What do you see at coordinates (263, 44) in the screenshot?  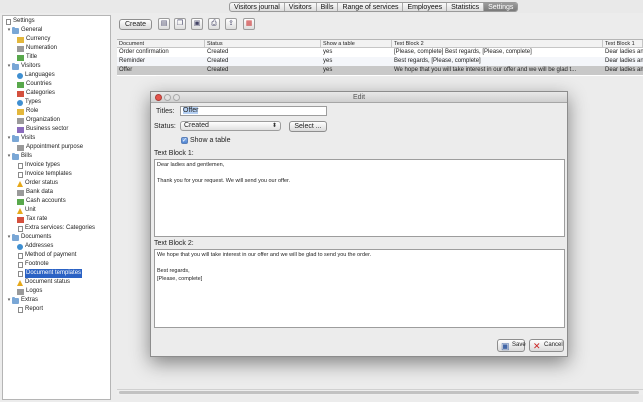 I see `column-header: Status` at bounding box center [263, 44].